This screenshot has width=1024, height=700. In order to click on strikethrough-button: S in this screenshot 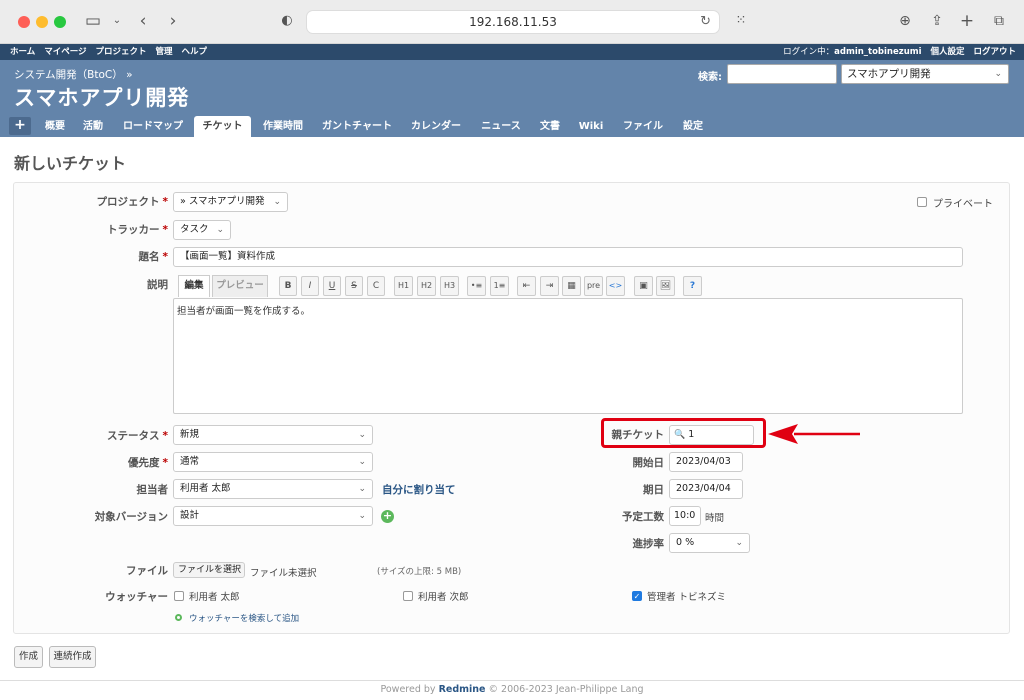, I will do `click(354, 286)`.